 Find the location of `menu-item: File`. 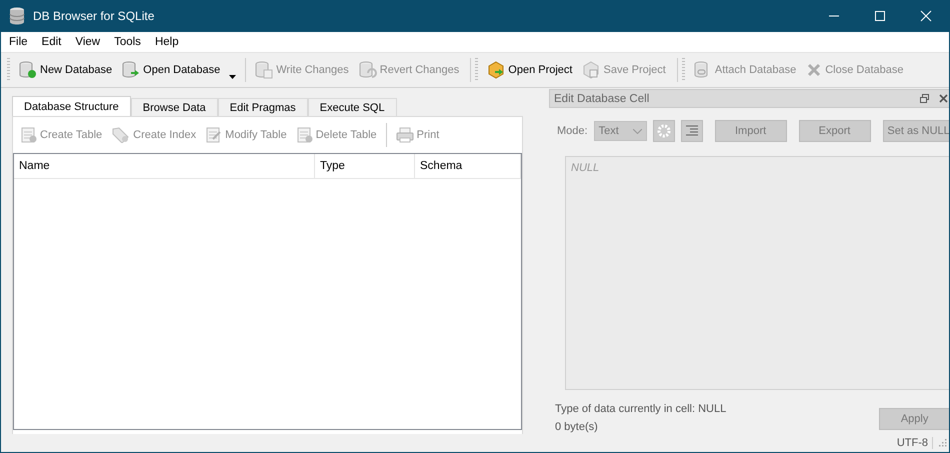

menu-item: File is located at coordinates (18, 42).